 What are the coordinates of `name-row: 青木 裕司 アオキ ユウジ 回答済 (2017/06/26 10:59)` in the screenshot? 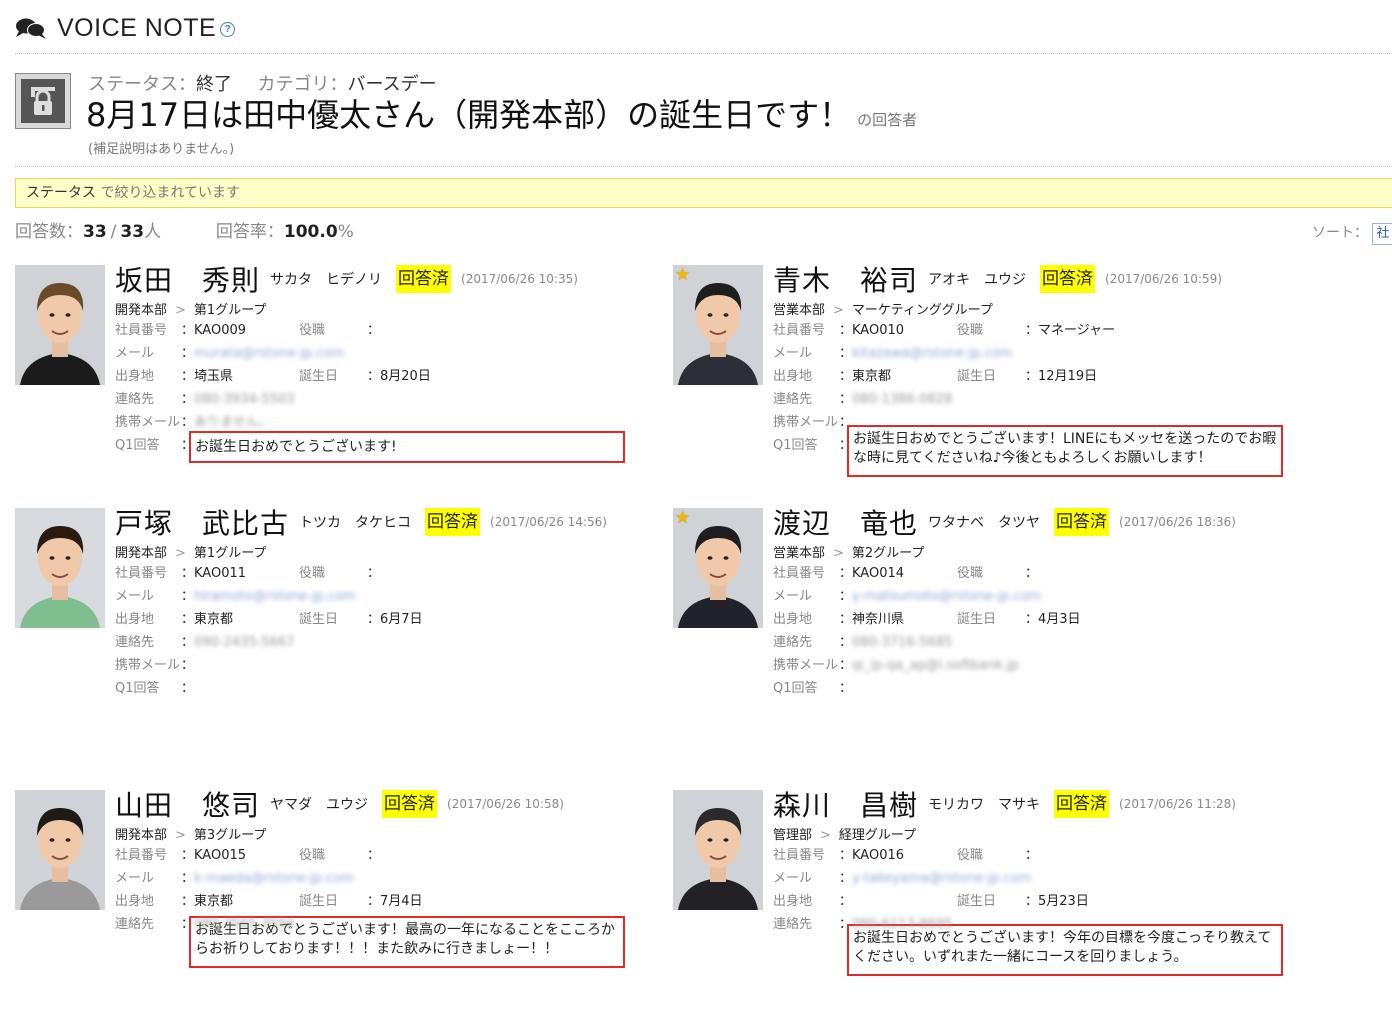 It's located at (997, 279).